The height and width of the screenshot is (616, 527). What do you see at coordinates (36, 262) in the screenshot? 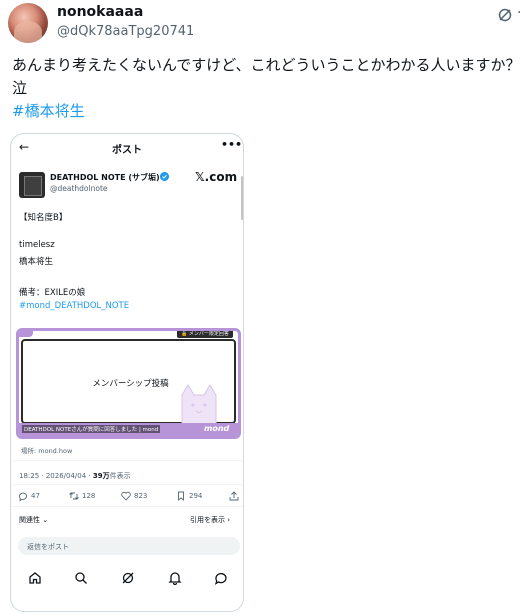
I see `post-line: 橋本将生` at bounding box center [36, 262].